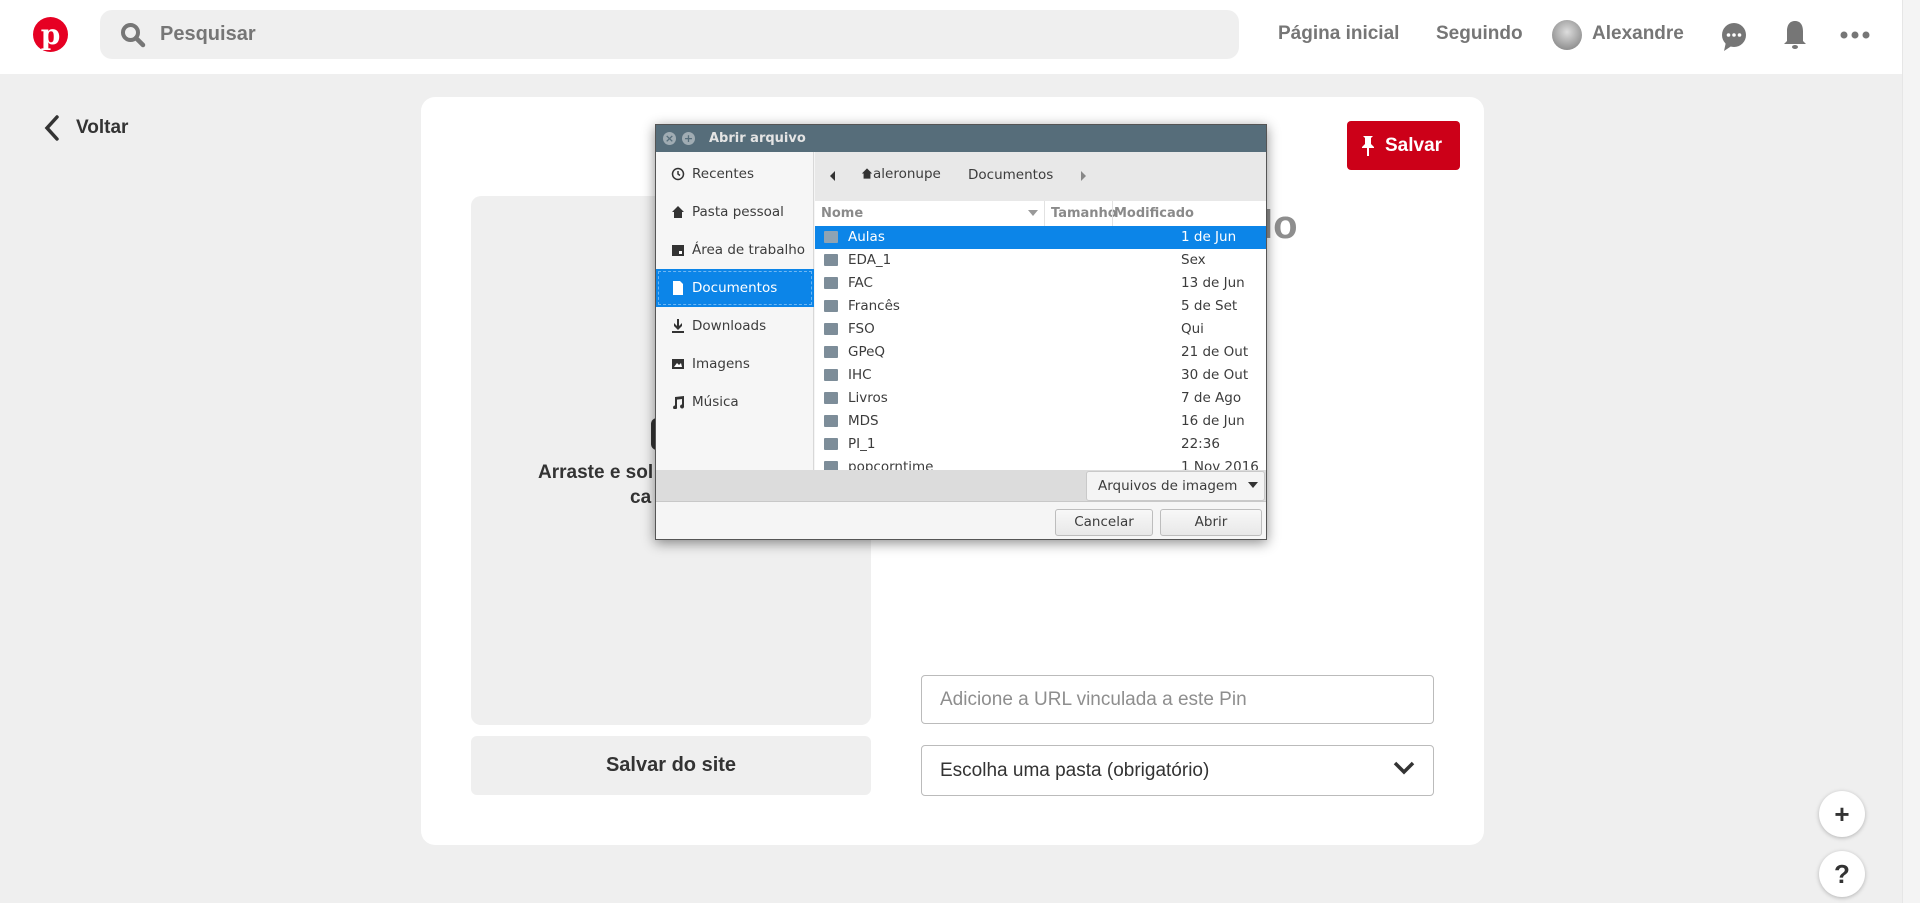  I want to click on file-row: FSO Qui, so click(1040, 329).